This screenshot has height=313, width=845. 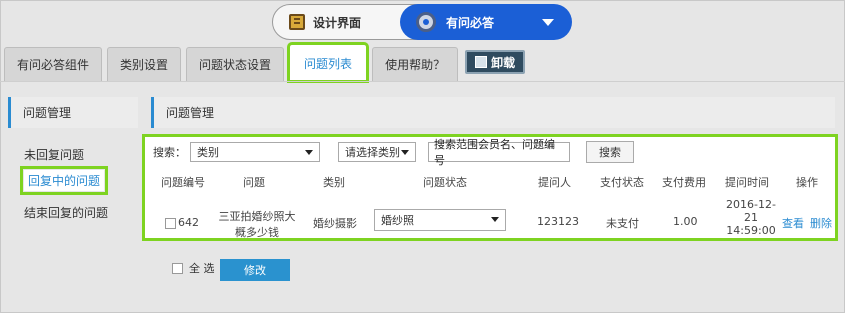 What do you see at coordinates (202, 268) in the screenshot?
I see `select-all-label: 全 选` at bounding box center [202, 268].